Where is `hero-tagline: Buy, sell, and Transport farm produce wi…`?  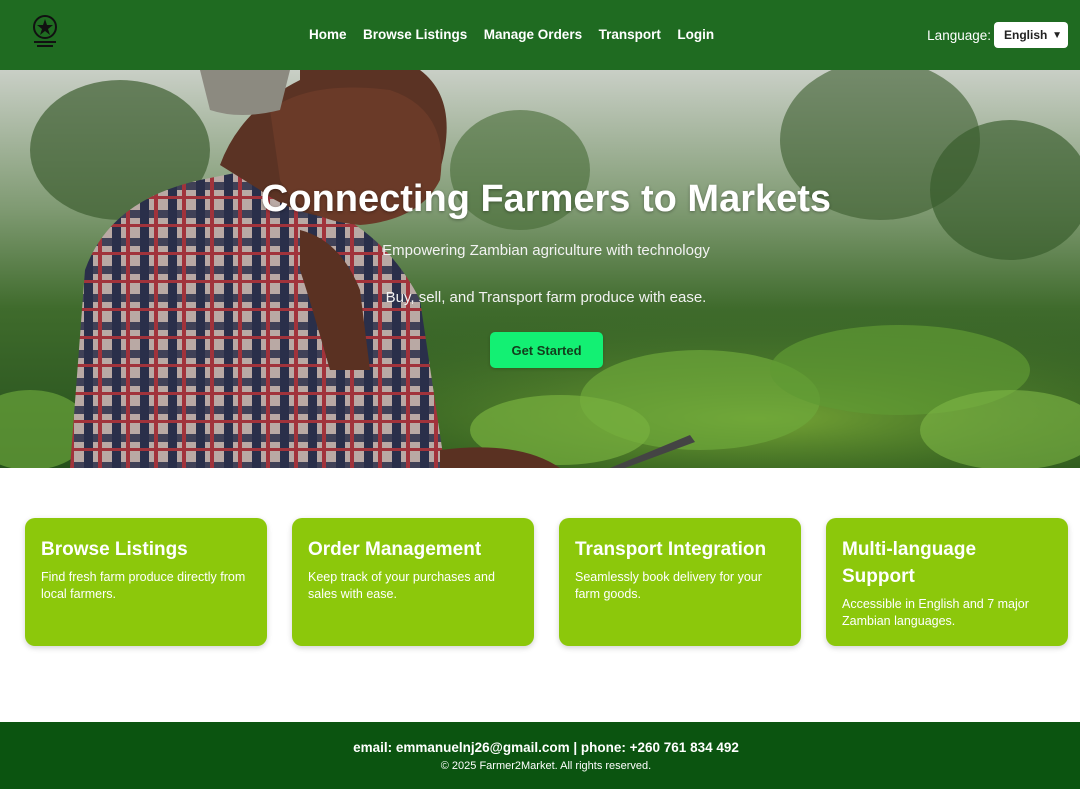
hero-tagline: Buy, sell, and Transport farm produce wi… is located at coordinates (546, 297).